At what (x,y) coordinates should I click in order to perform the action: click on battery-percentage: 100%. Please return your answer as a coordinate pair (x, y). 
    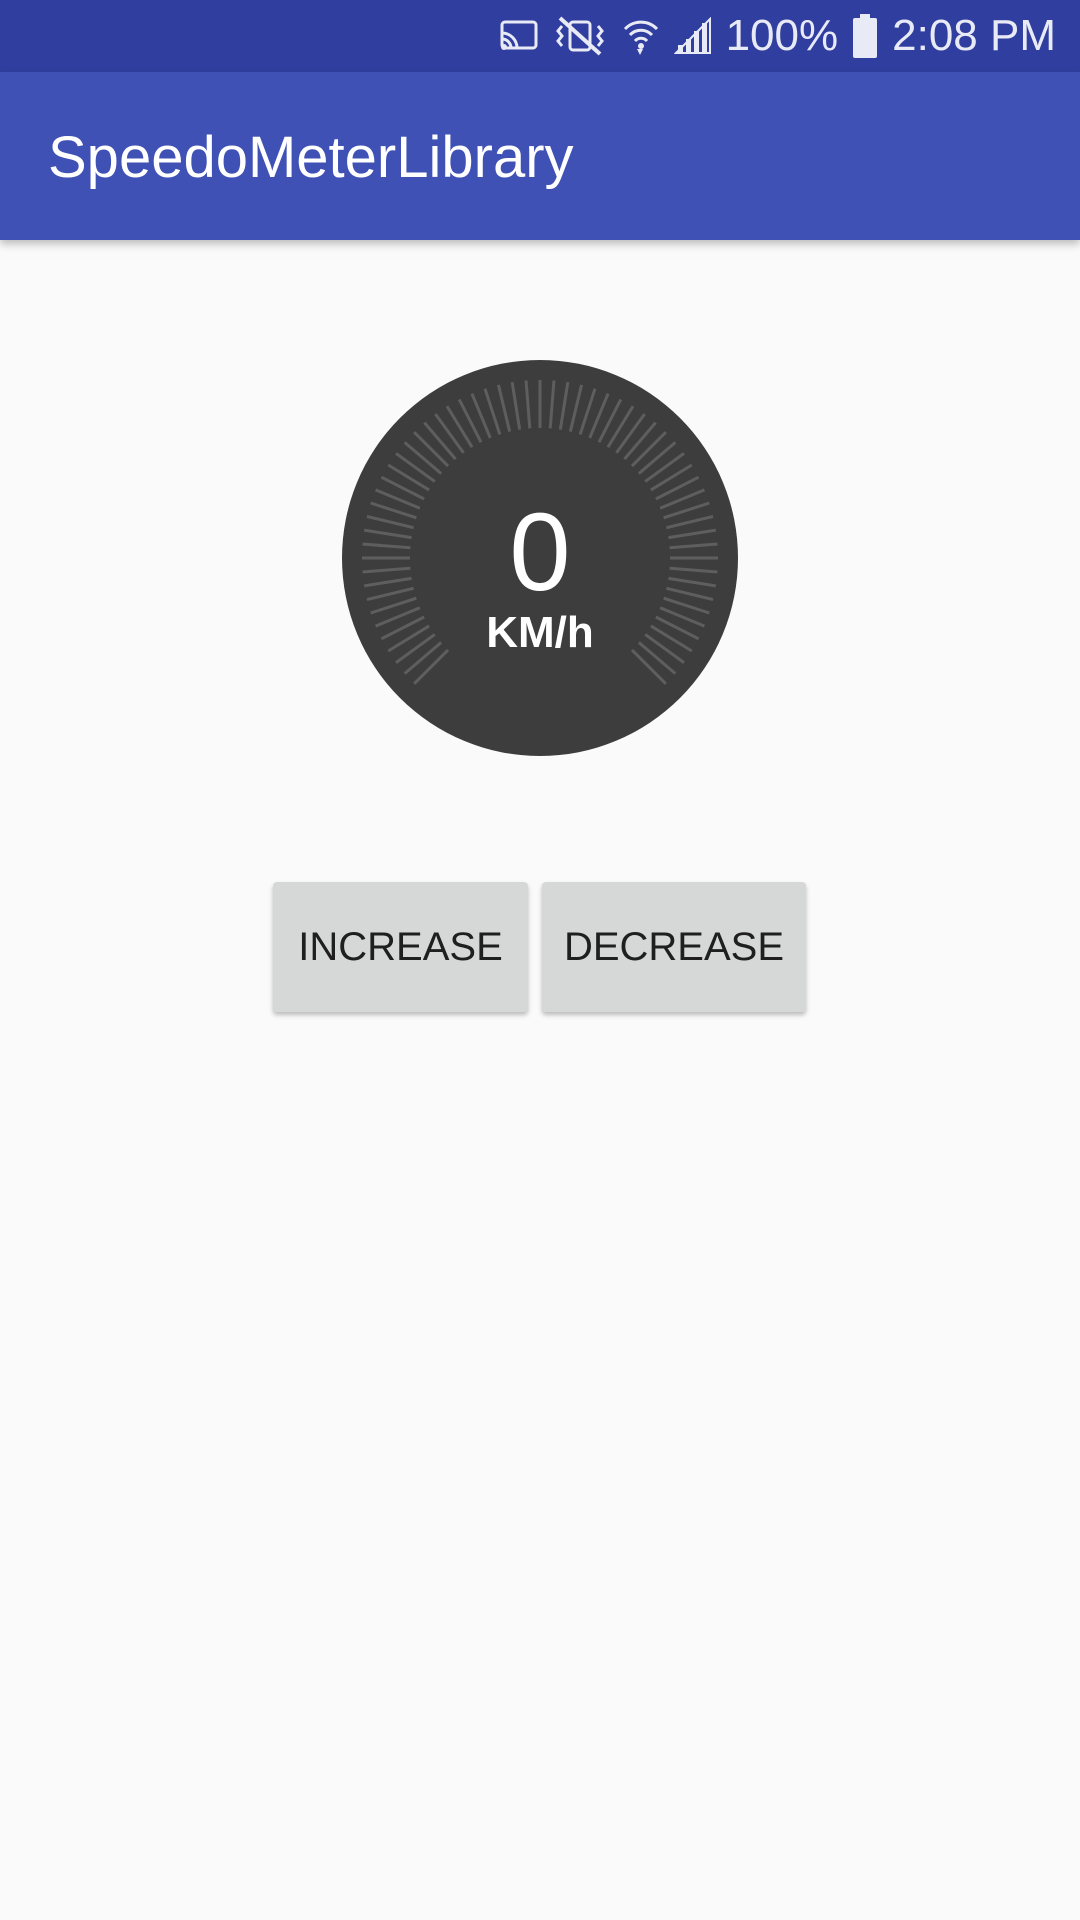
    Looking at the image, I should click on (782, 35).